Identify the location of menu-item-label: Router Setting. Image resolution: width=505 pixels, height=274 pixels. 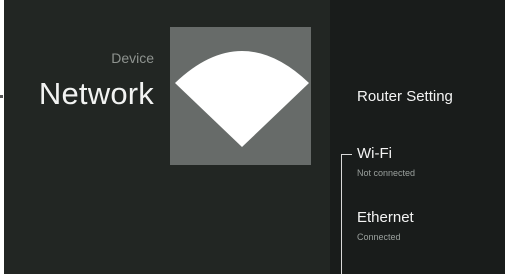
(405, 96).